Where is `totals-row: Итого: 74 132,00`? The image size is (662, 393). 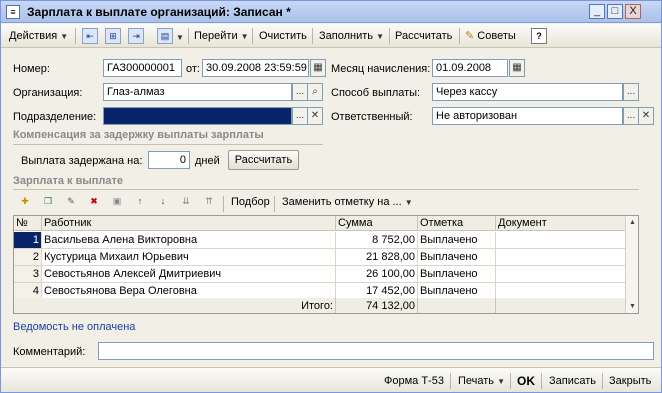 totals-row: Итого: 74 132,00 is located at coordinates (320, 305).